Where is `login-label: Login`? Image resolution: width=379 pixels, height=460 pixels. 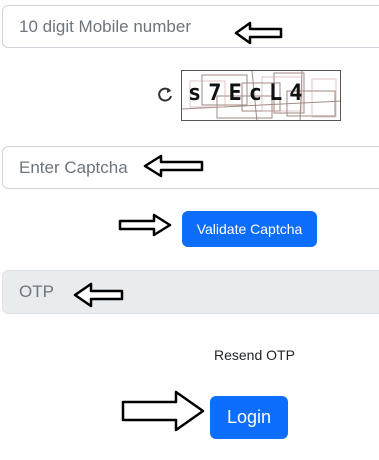 login-label: Login is located at coordinates (249, 417).